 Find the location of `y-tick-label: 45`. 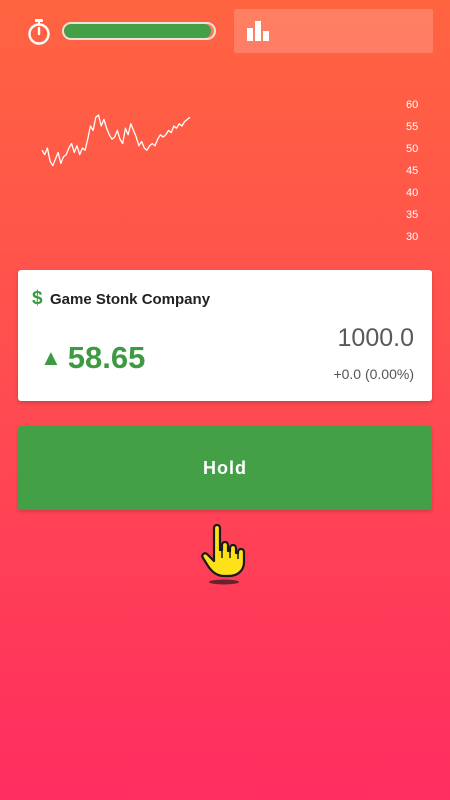

y-tick-label: 45 is located at coordinates (412, 171).